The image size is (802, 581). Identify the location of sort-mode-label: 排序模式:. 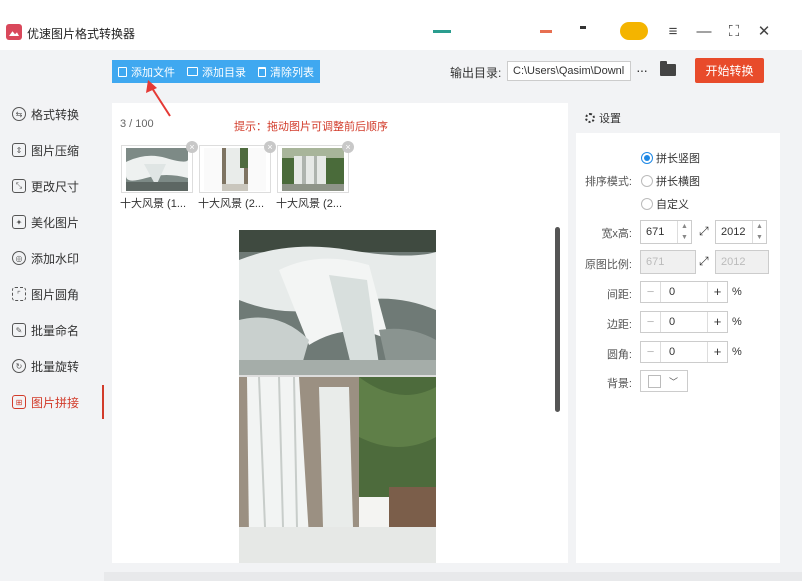
(608, 182).